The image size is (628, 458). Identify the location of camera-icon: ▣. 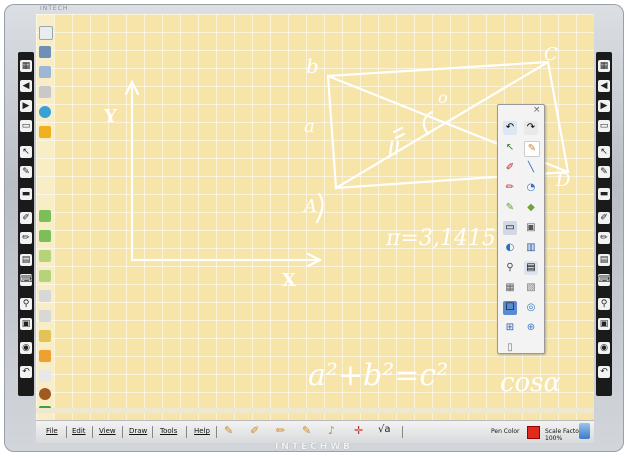
(531, 228).